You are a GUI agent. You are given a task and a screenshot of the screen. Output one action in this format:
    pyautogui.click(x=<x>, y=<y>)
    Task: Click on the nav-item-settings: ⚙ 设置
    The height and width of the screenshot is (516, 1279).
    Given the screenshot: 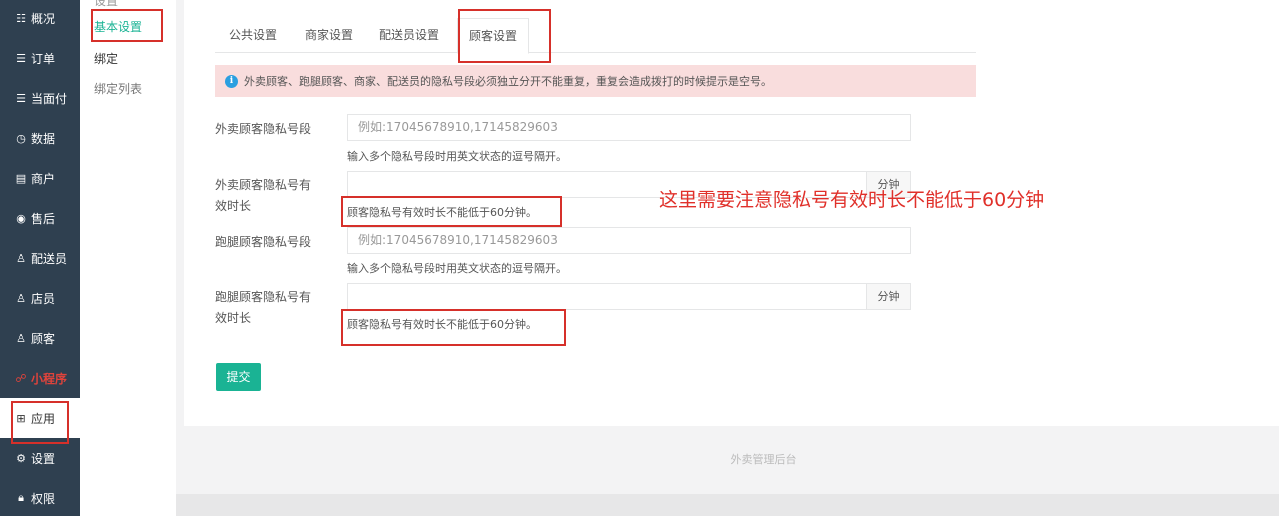 What is the action you would take?
    pyautogui.click(x=40, y=458)
    